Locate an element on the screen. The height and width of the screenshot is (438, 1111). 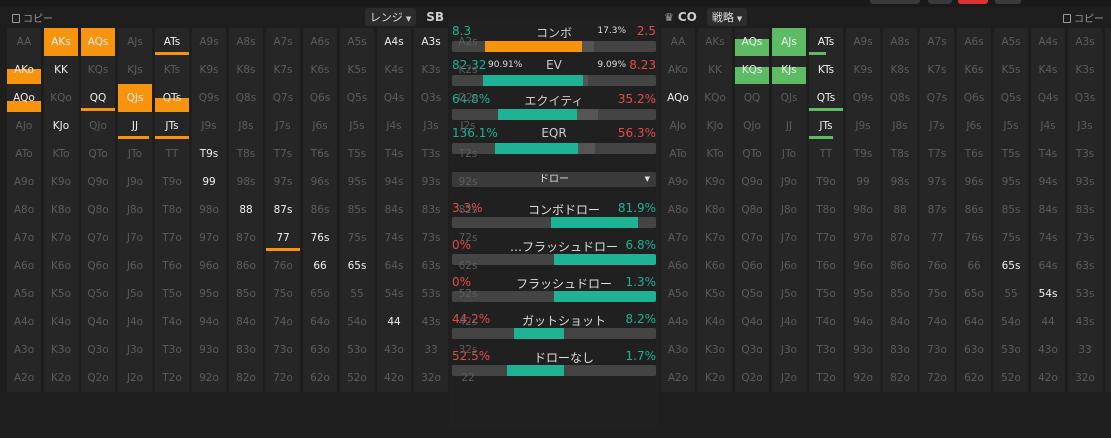
left-hand-cell: T5o is located at coordinates (172, 294).